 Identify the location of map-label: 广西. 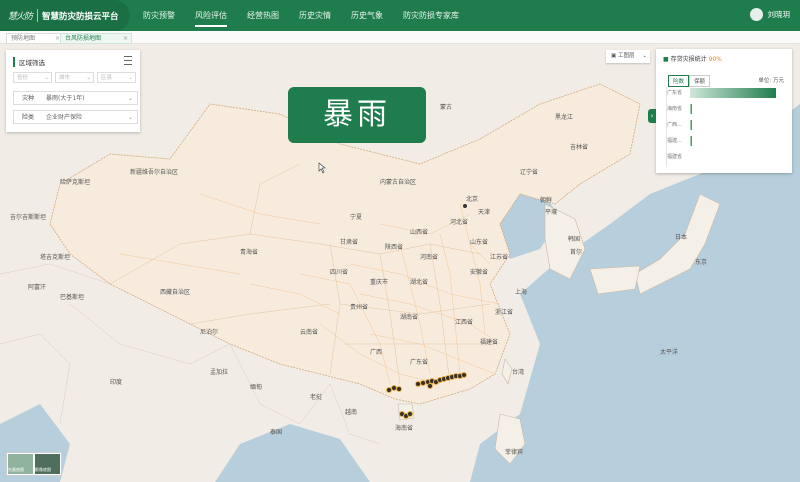
(376, 352).